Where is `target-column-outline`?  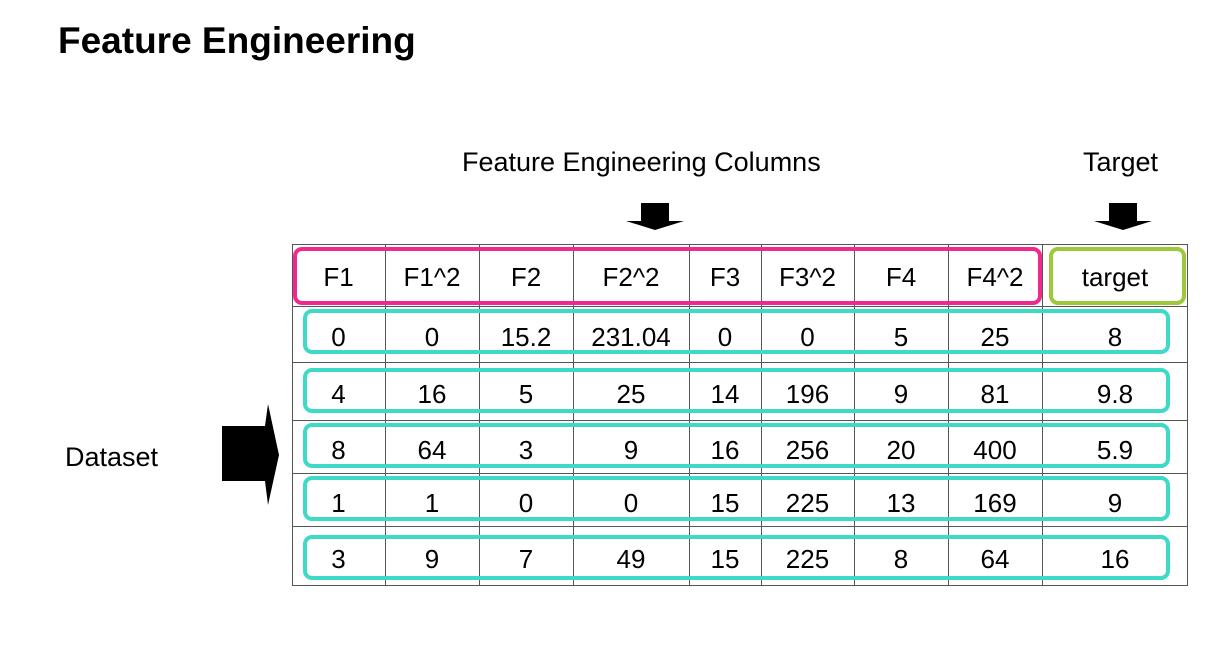 target-column-outline is located at coordinates (1117, 276).